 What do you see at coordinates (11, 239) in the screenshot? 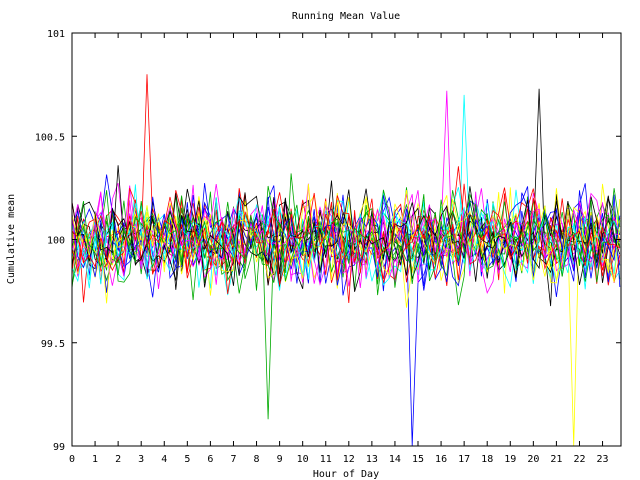
I see `y-axis-label: Cumulative mean` at bounding box center [11, 239].